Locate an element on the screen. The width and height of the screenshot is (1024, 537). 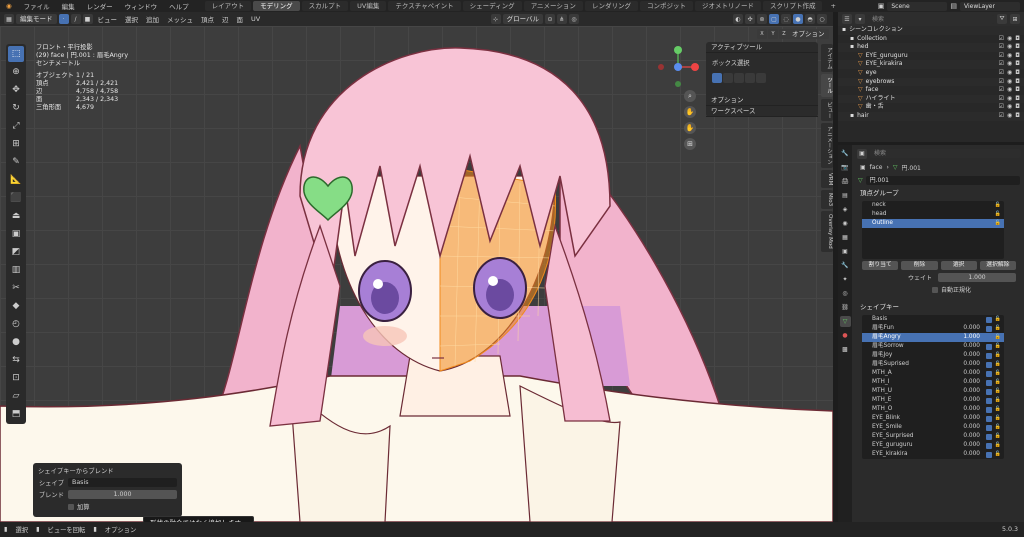
menu-select: 選択 is located at coordinates (131, 19).